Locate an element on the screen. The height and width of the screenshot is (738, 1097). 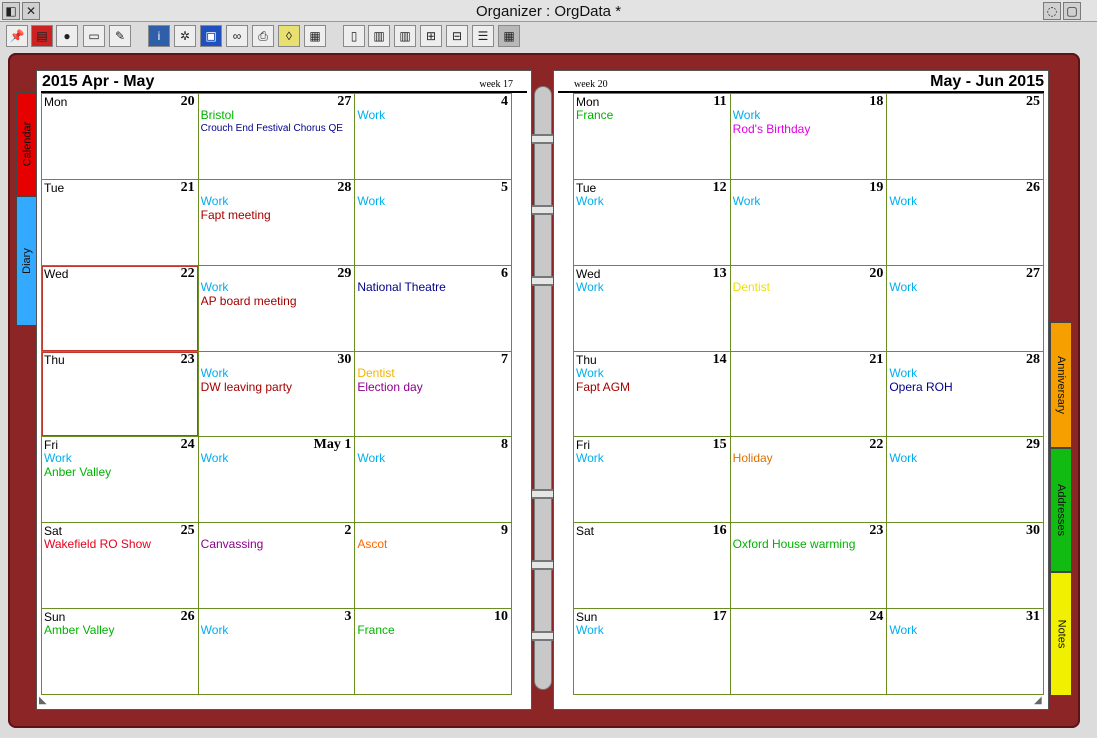
day-cell: 5 Work is located at coordinates (433, 222).